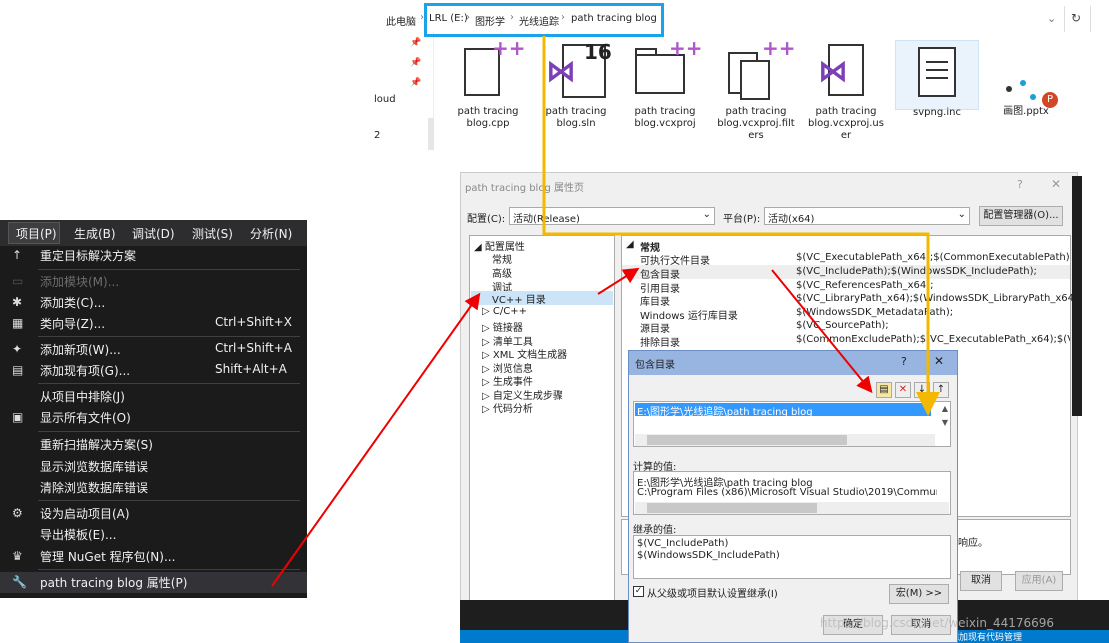 The image size is (1109, 643). What do you see at coordinates (19, 582) in the screenshot?
I see `wrench-icon: 🔧` at bounding box center [19, 582].